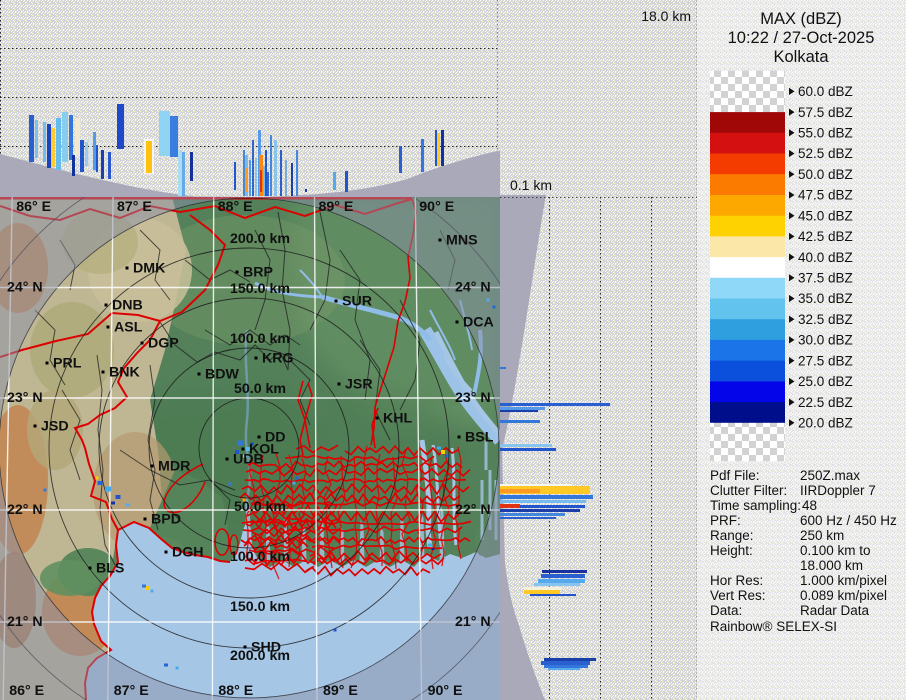 The height and width of the screenshot is (700, 906). I want to click on svg-text: 52.5 dBZ, so click(825, 153).